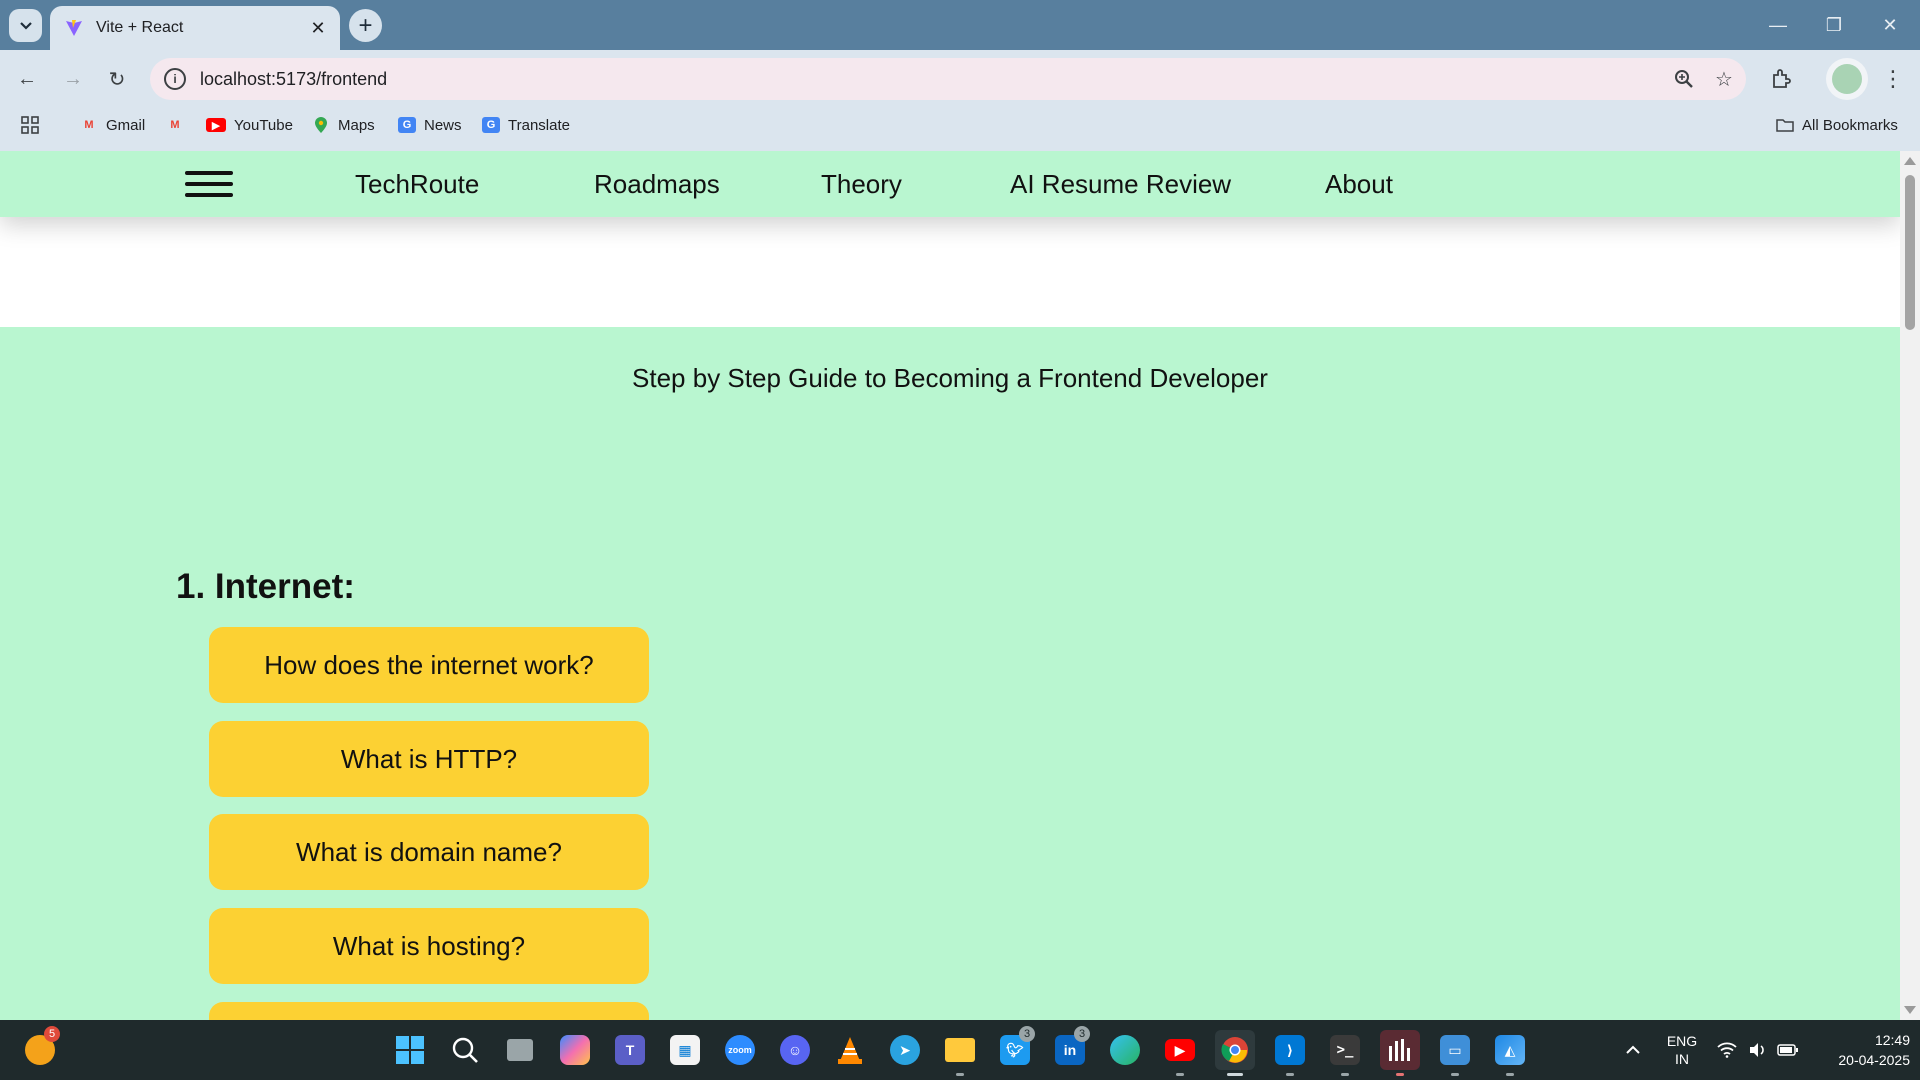 The width and height of the screenshot is (1920, 1080). Describe the element at coordinates (318, 28) in the screenshot. I see `tab-close-icon: ✕` at that location.